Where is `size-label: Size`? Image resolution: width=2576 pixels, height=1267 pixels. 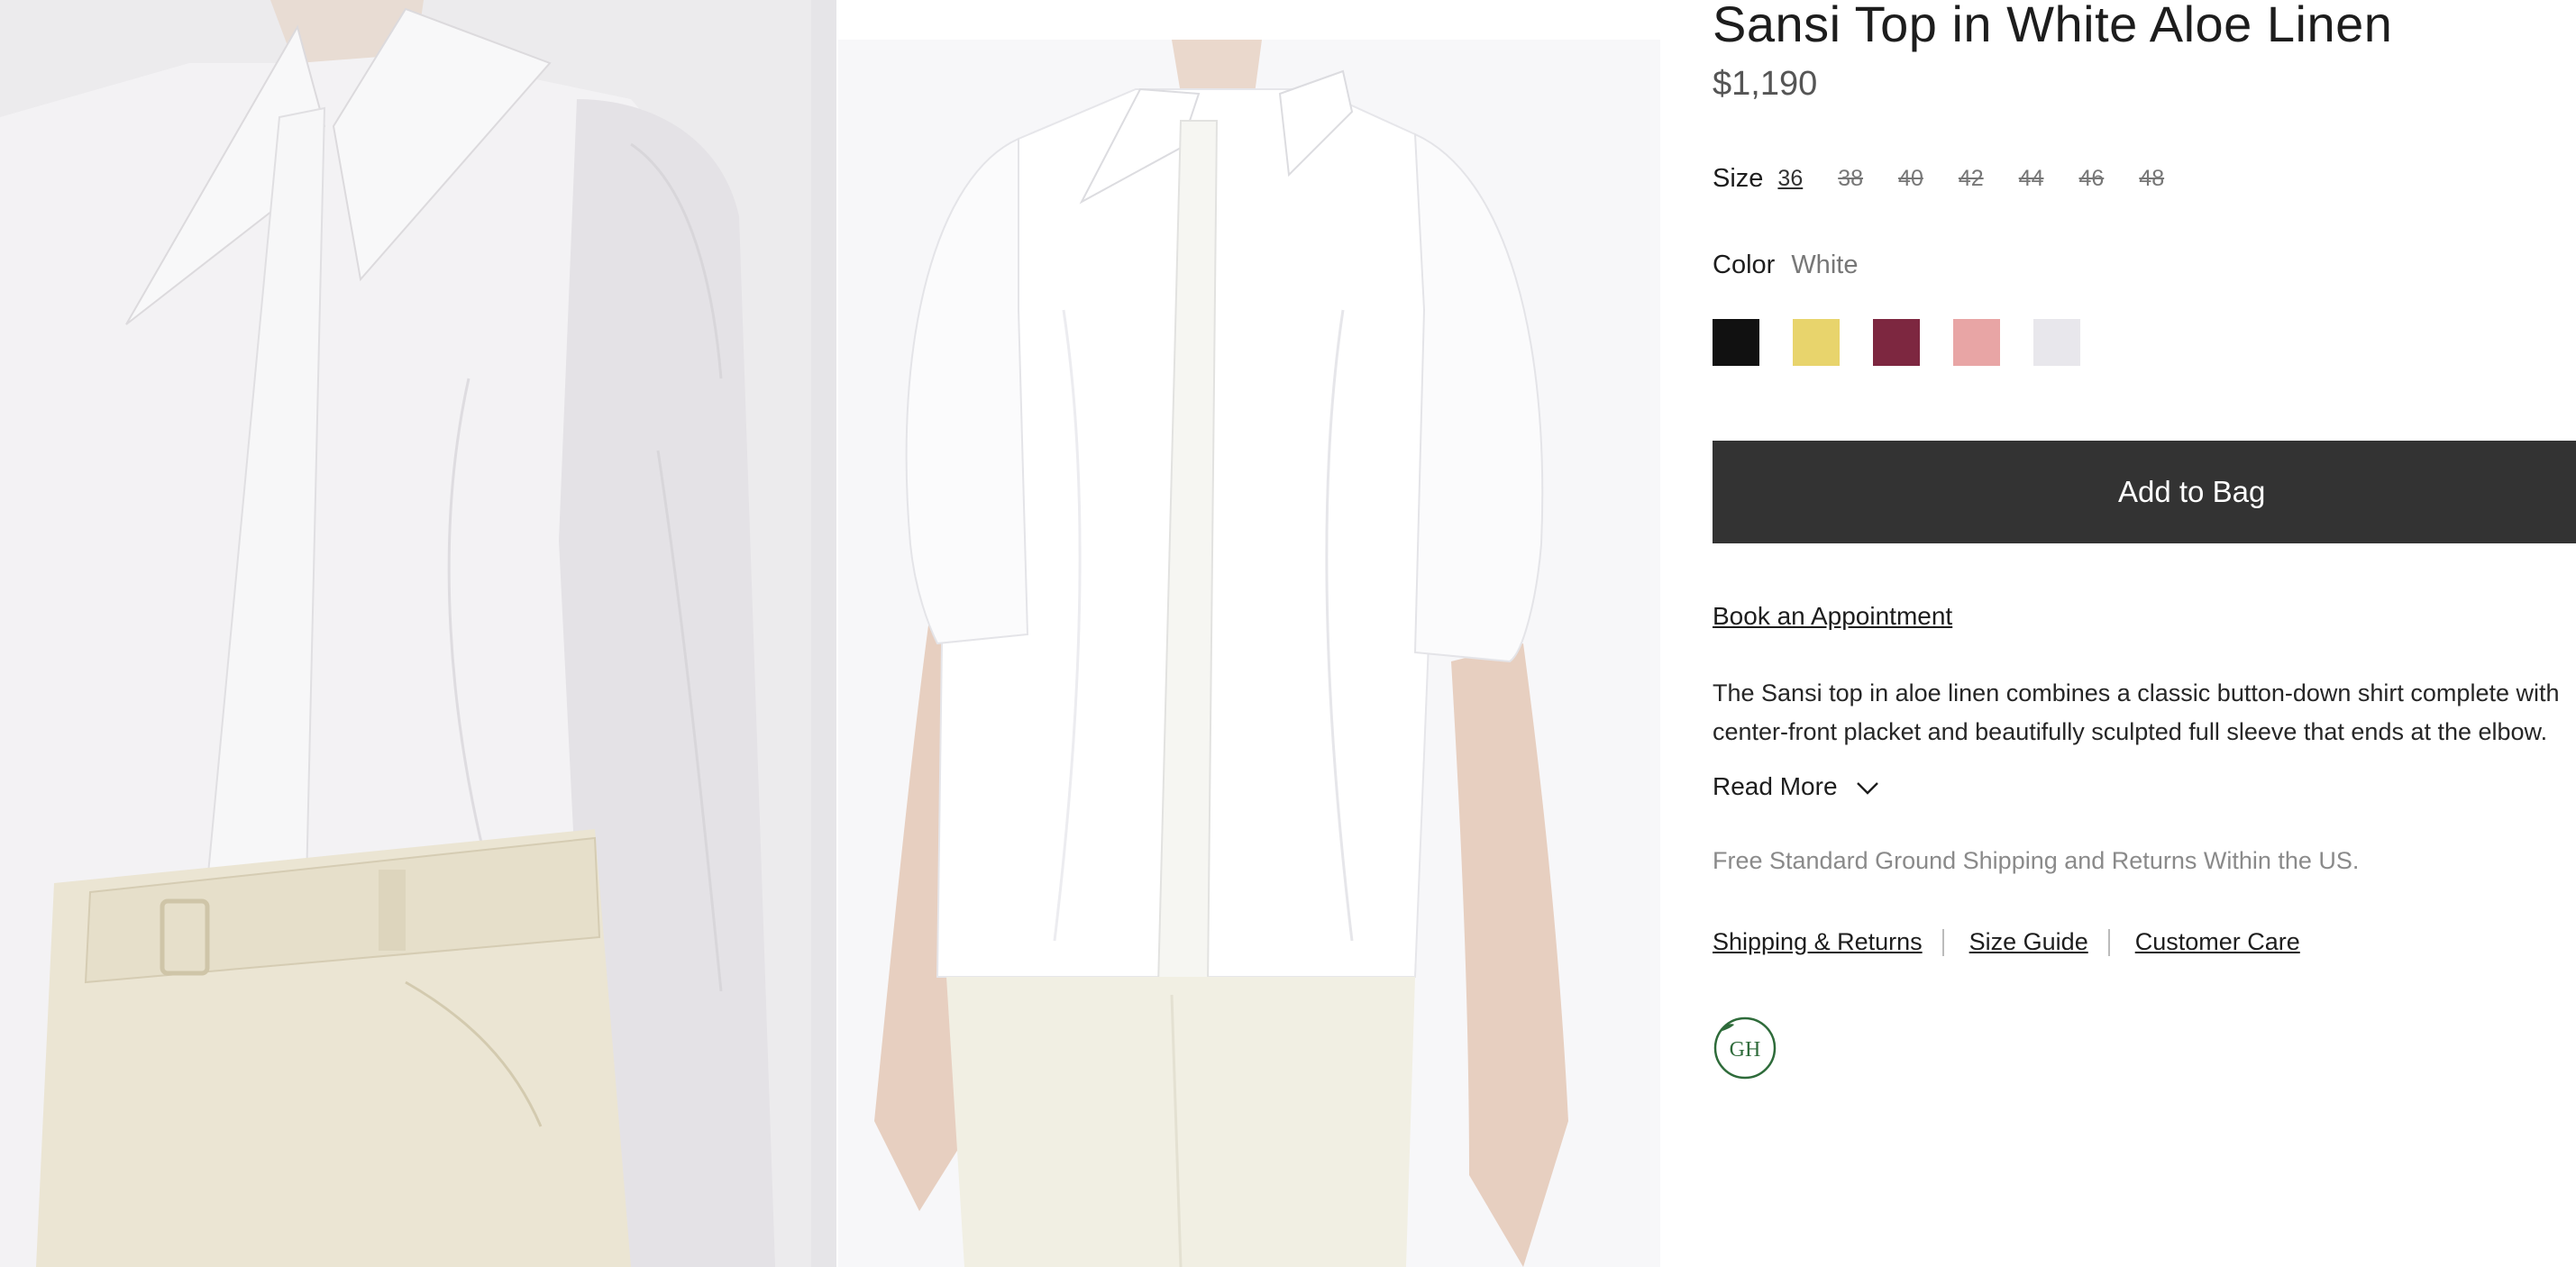
size-label: Size is located at coordinates (1738, 179).